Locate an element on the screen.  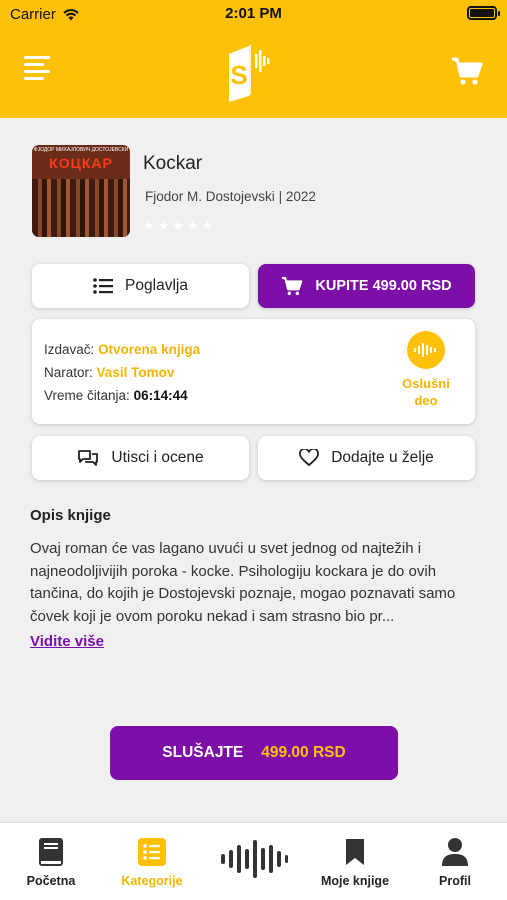
heart-icon is located at coordinates (309, 458).